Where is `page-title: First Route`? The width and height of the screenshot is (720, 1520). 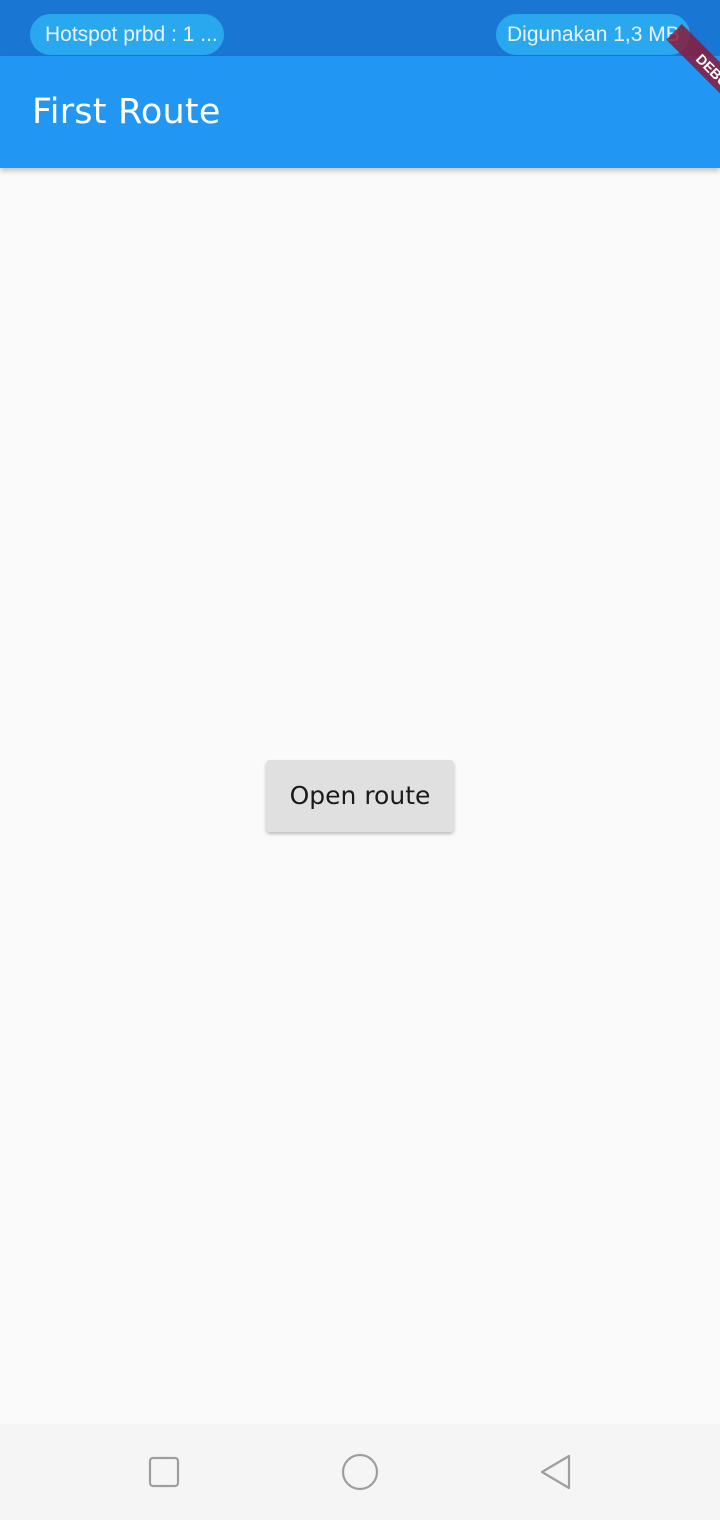
page-title: First Route is located at coordinates (126, 112).